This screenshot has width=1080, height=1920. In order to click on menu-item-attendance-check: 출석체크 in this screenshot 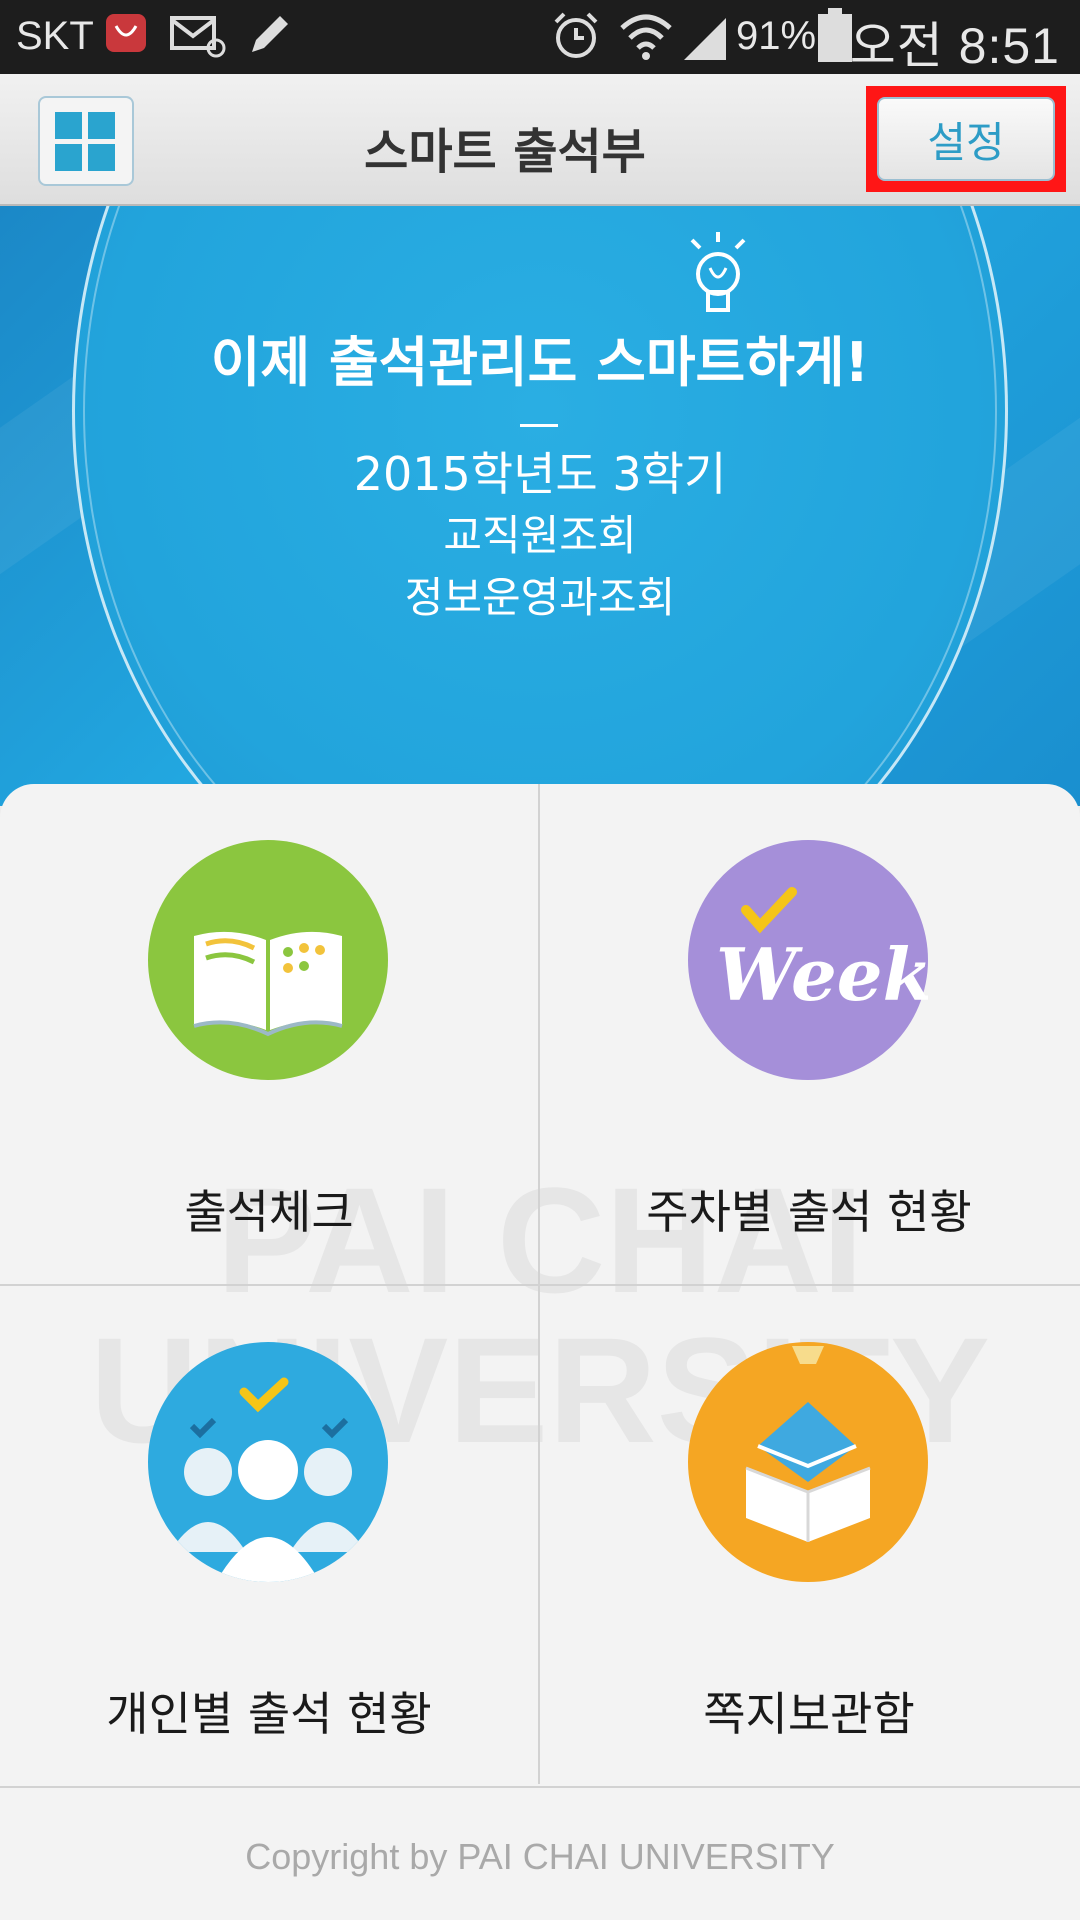, I will do `click(269, 1034)`.